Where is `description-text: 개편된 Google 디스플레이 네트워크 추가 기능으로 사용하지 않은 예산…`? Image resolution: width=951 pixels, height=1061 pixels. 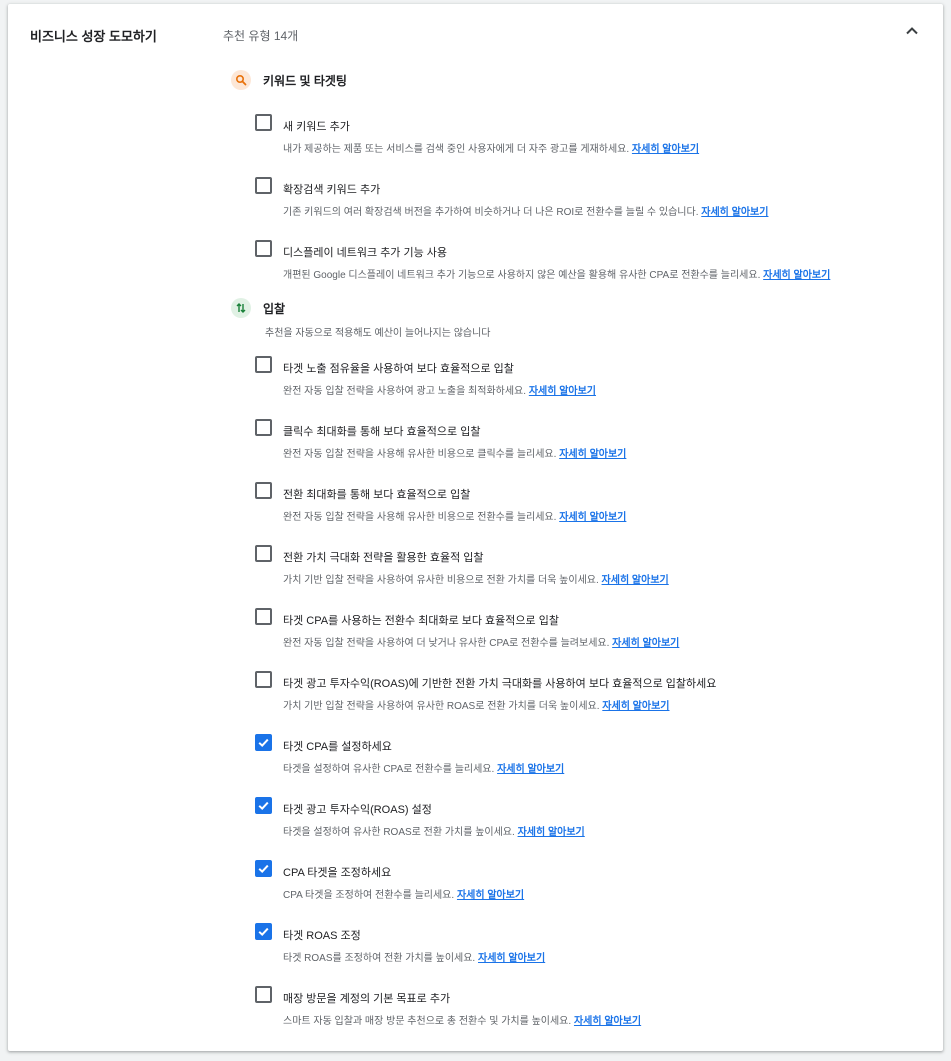
description-text: 개편된 Google 디스플레이 네트워크 추가 기능으로 사용하지 않은 예산… is located at coordinates (522, 275).